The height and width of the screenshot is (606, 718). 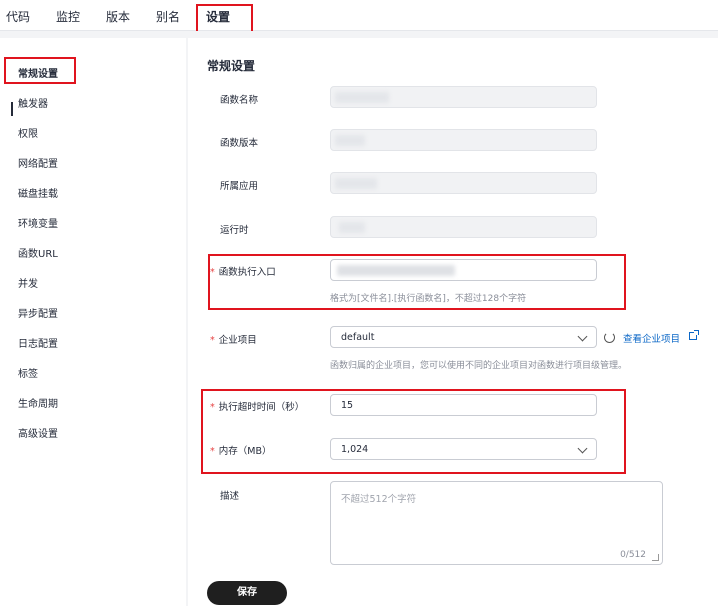 I want to click on function-version-label: 函数版本, so click(x=239, y=143).